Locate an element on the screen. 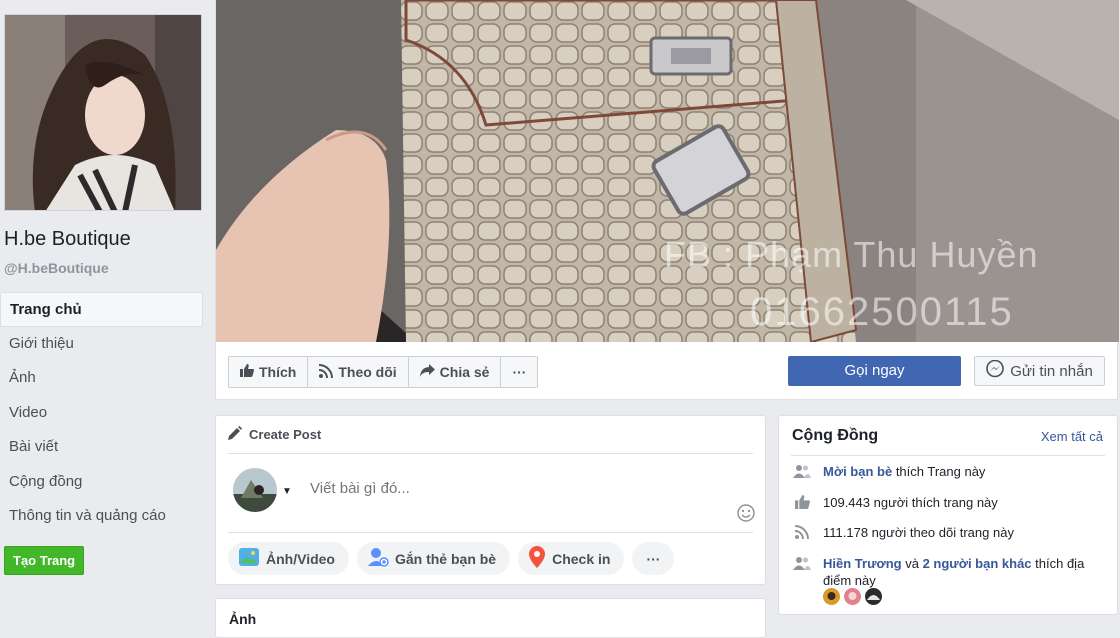 The image size is (1120, 638). page-handle: @H.beBoutique is located at coordinates (56, 268).